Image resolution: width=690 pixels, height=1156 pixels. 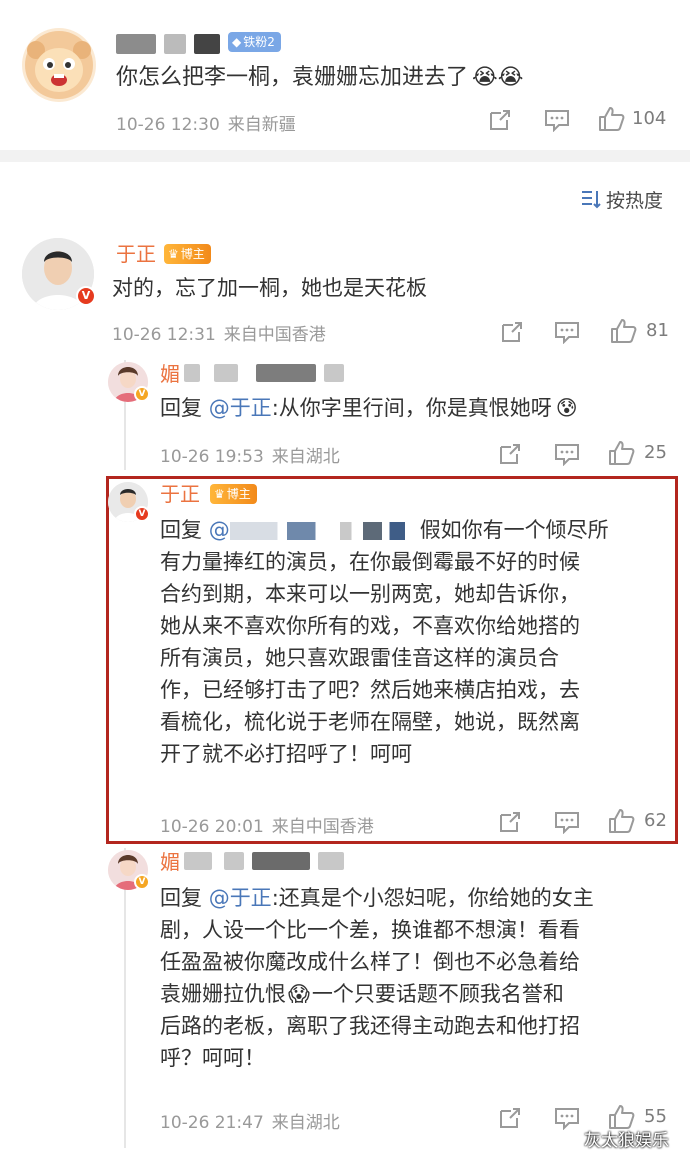 What do you see at coordinates (591, 199) in the screenshot?
I see `sort-icon` at bounding box center [591, 199].